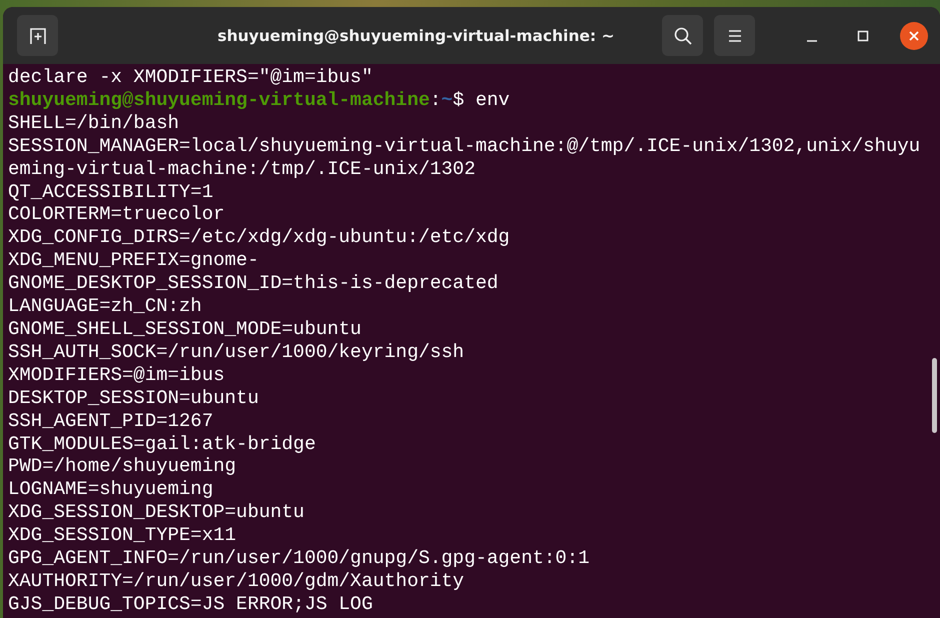 Image resolution: width=940 pixels, height=618 pixels. What do you see at coordinates (123, 466) in the screenshot?
I see `terminal-output-line: PWD=/home/shuyueming` at bounding box center [123, 466].